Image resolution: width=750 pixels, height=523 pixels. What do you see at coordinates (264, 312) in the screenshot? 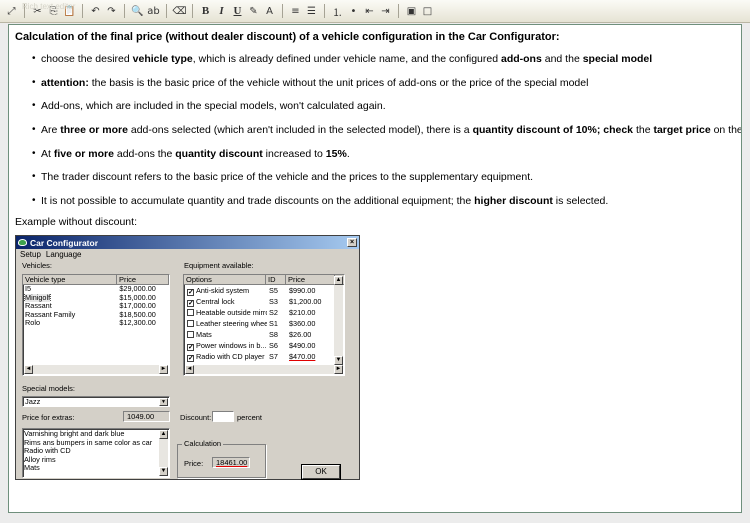
I see `equipment-row: Heatable outside mirror S2 $210.00` at bounding box center [264, 312].